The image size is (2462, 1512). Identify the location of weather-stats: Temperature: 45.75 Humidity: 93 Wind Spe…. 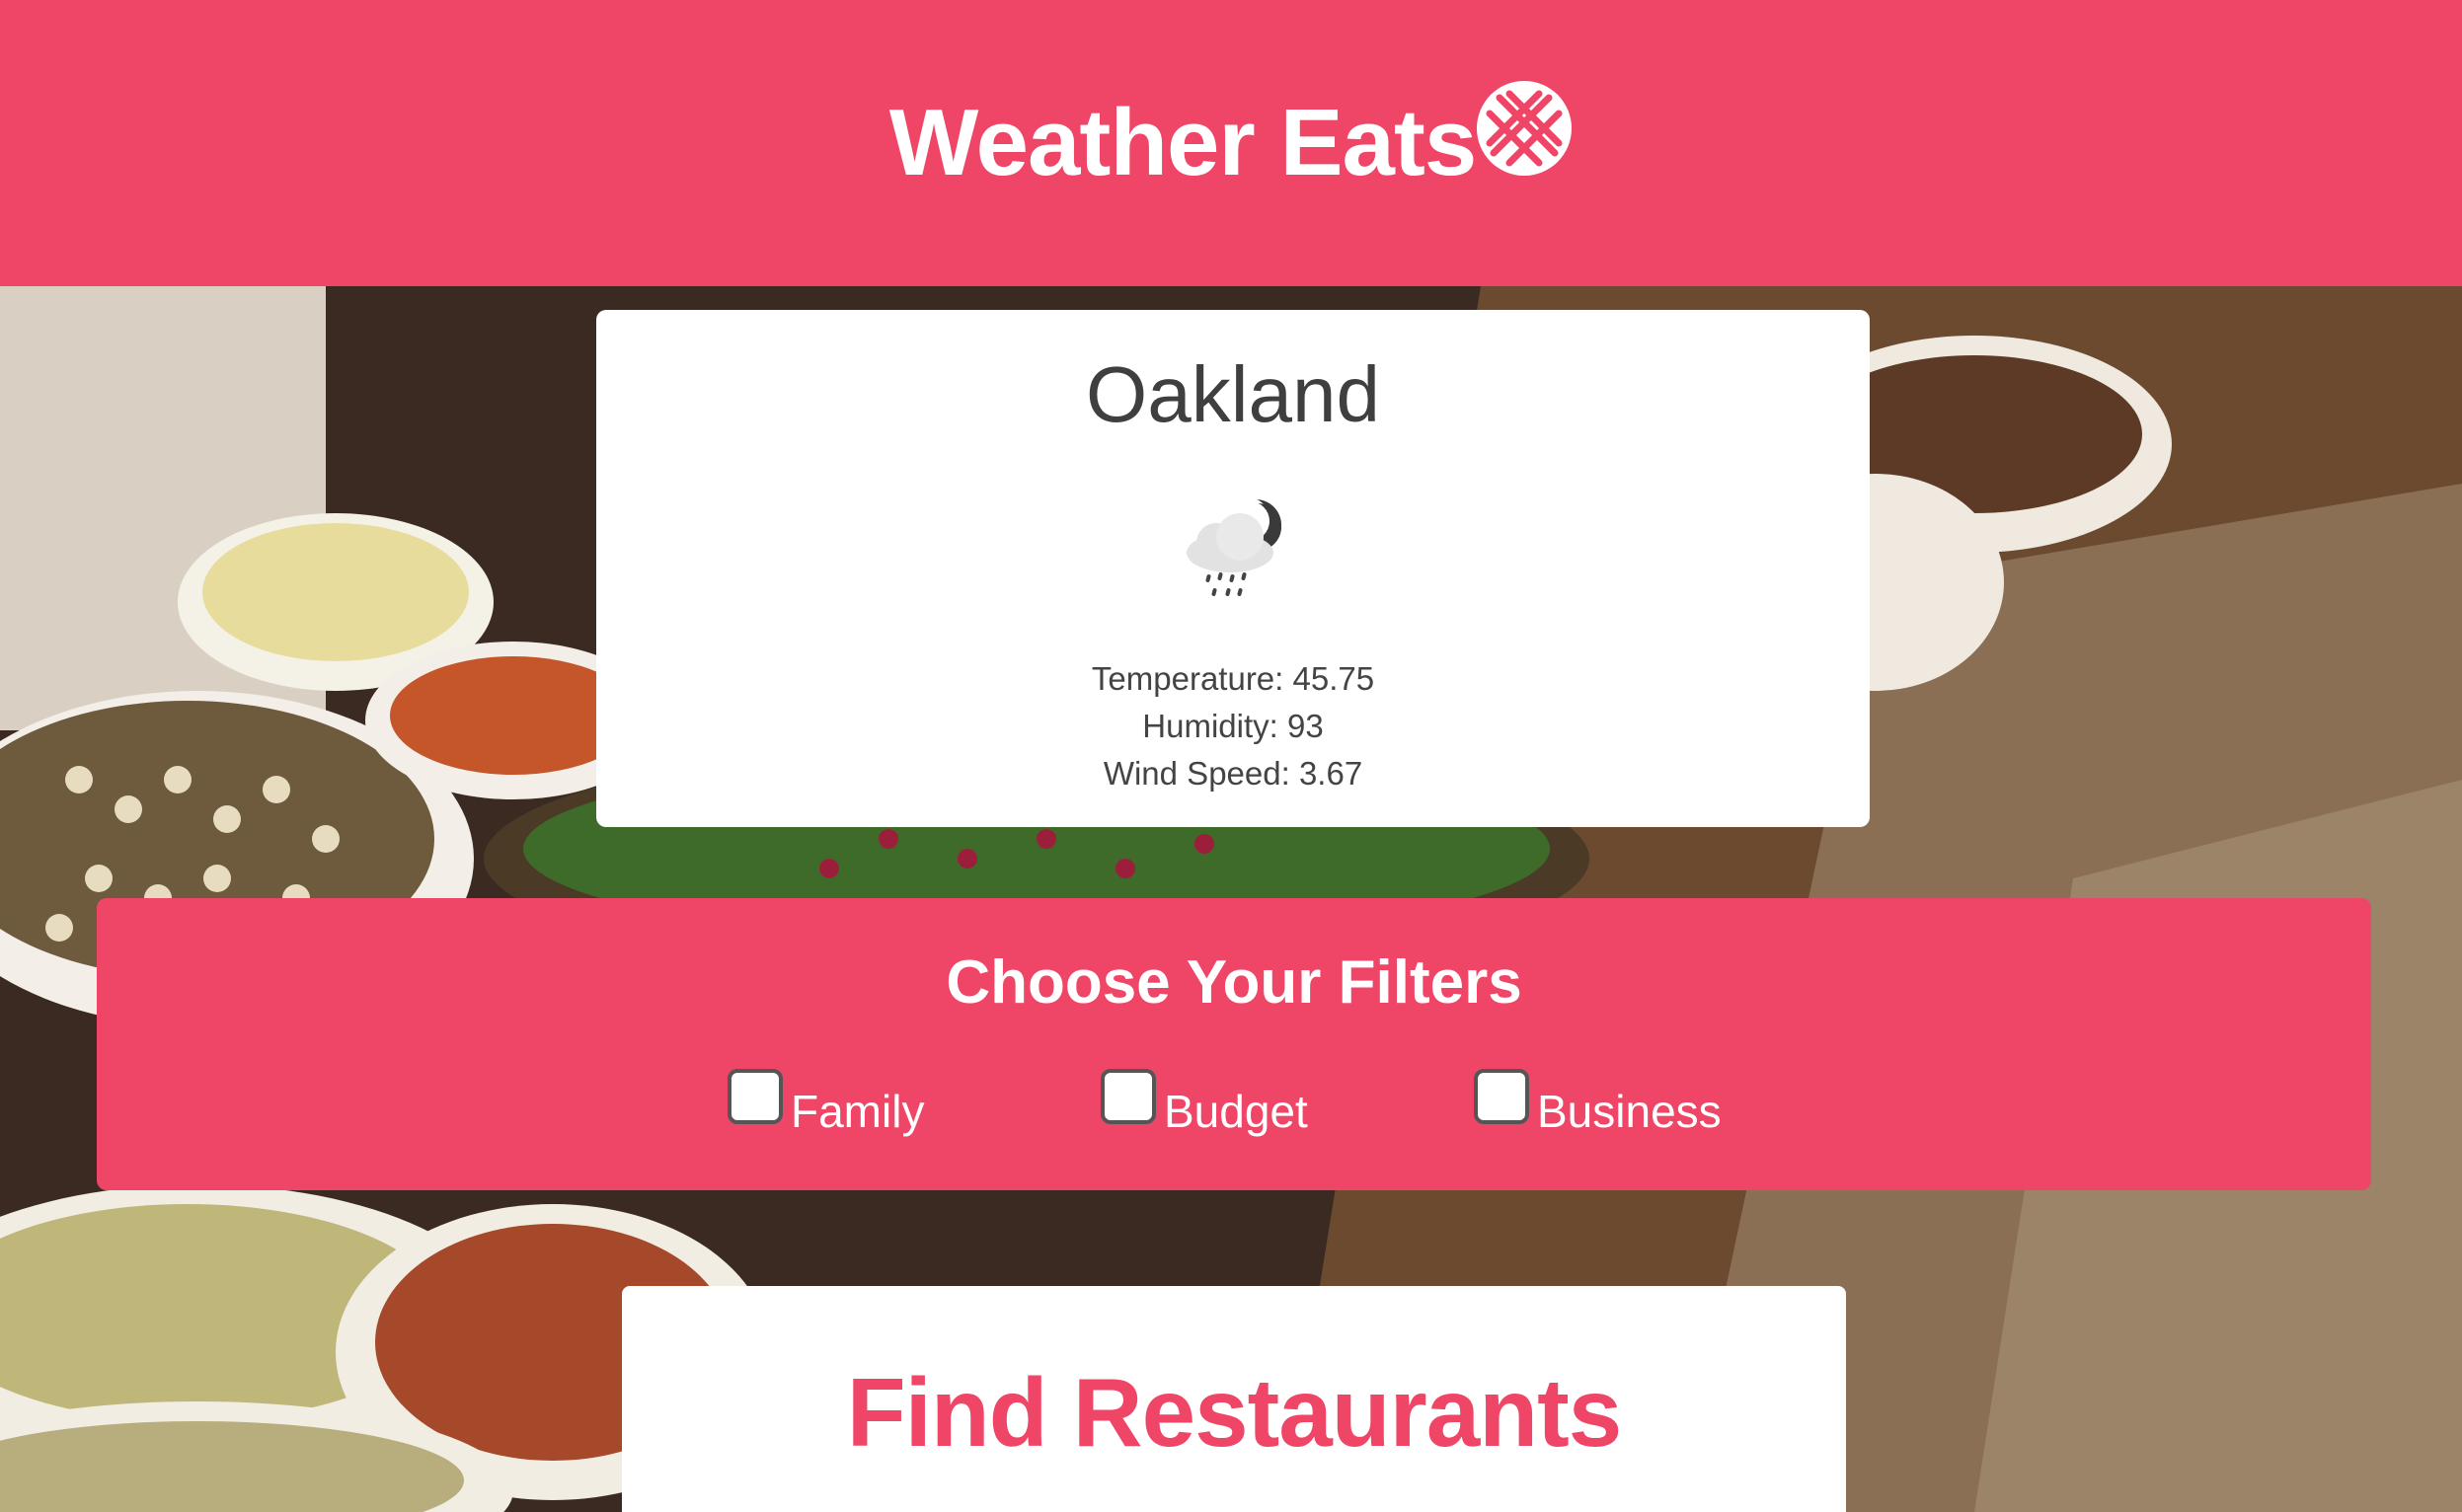
(1233, 726).